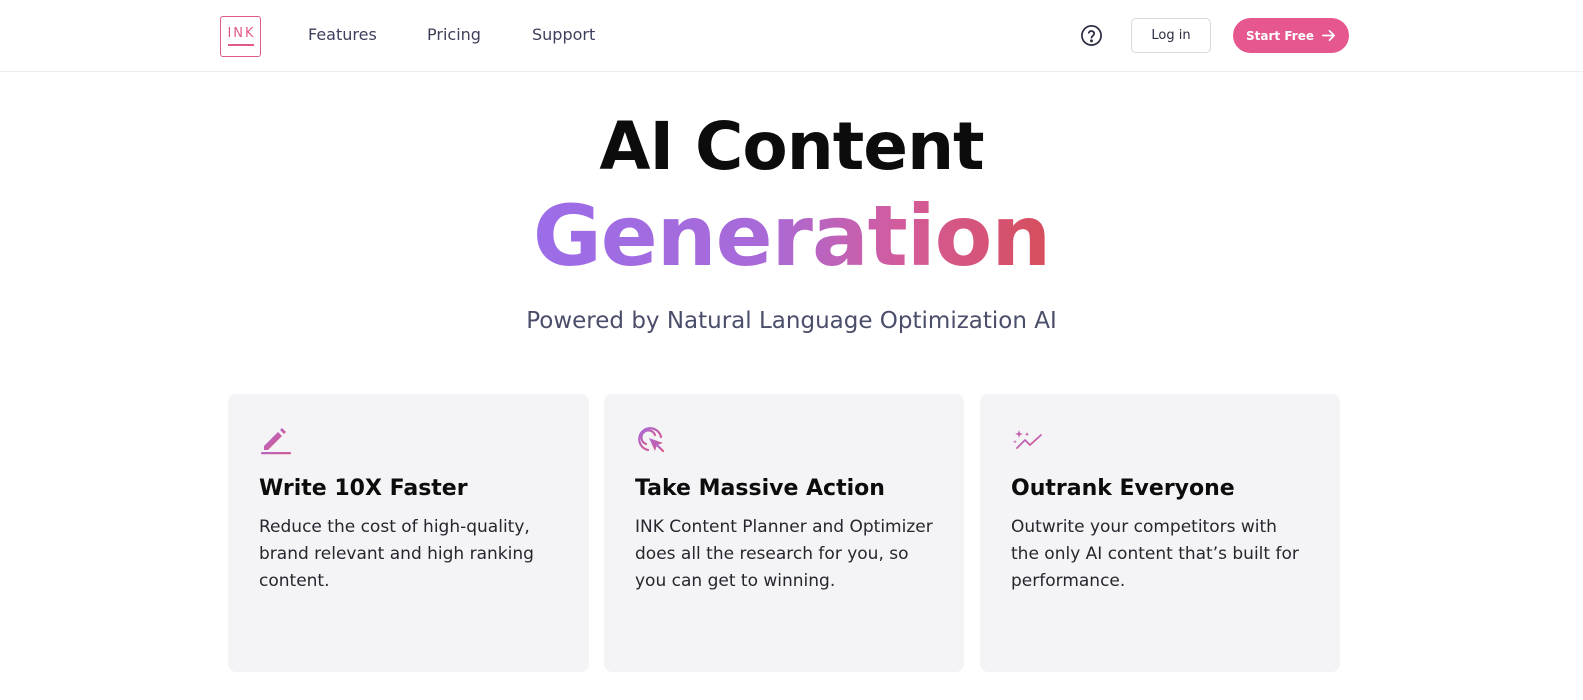 The height and width of the screenshot is (700, 1583). What do you see at coordinates (363, 488) in the screenshot?
I see `feature-title: Write 10X Faster` at bounding box center [363, 488].